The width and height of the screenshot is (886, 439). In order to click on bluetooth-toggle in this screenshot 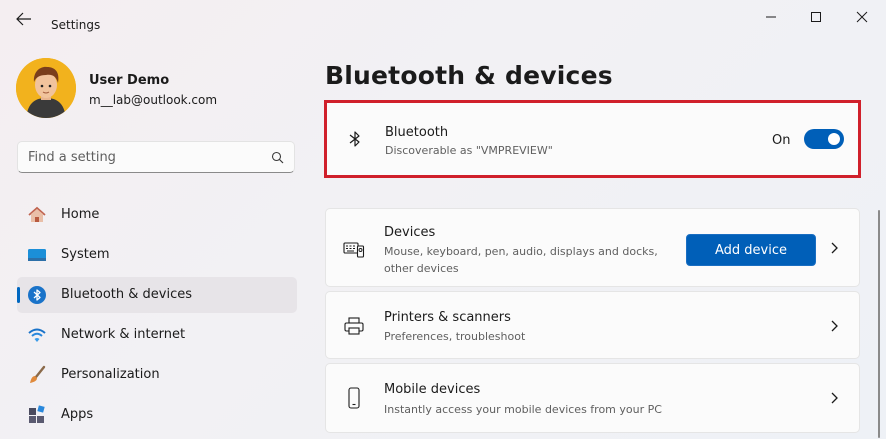, I will do `click(824, 139)`.